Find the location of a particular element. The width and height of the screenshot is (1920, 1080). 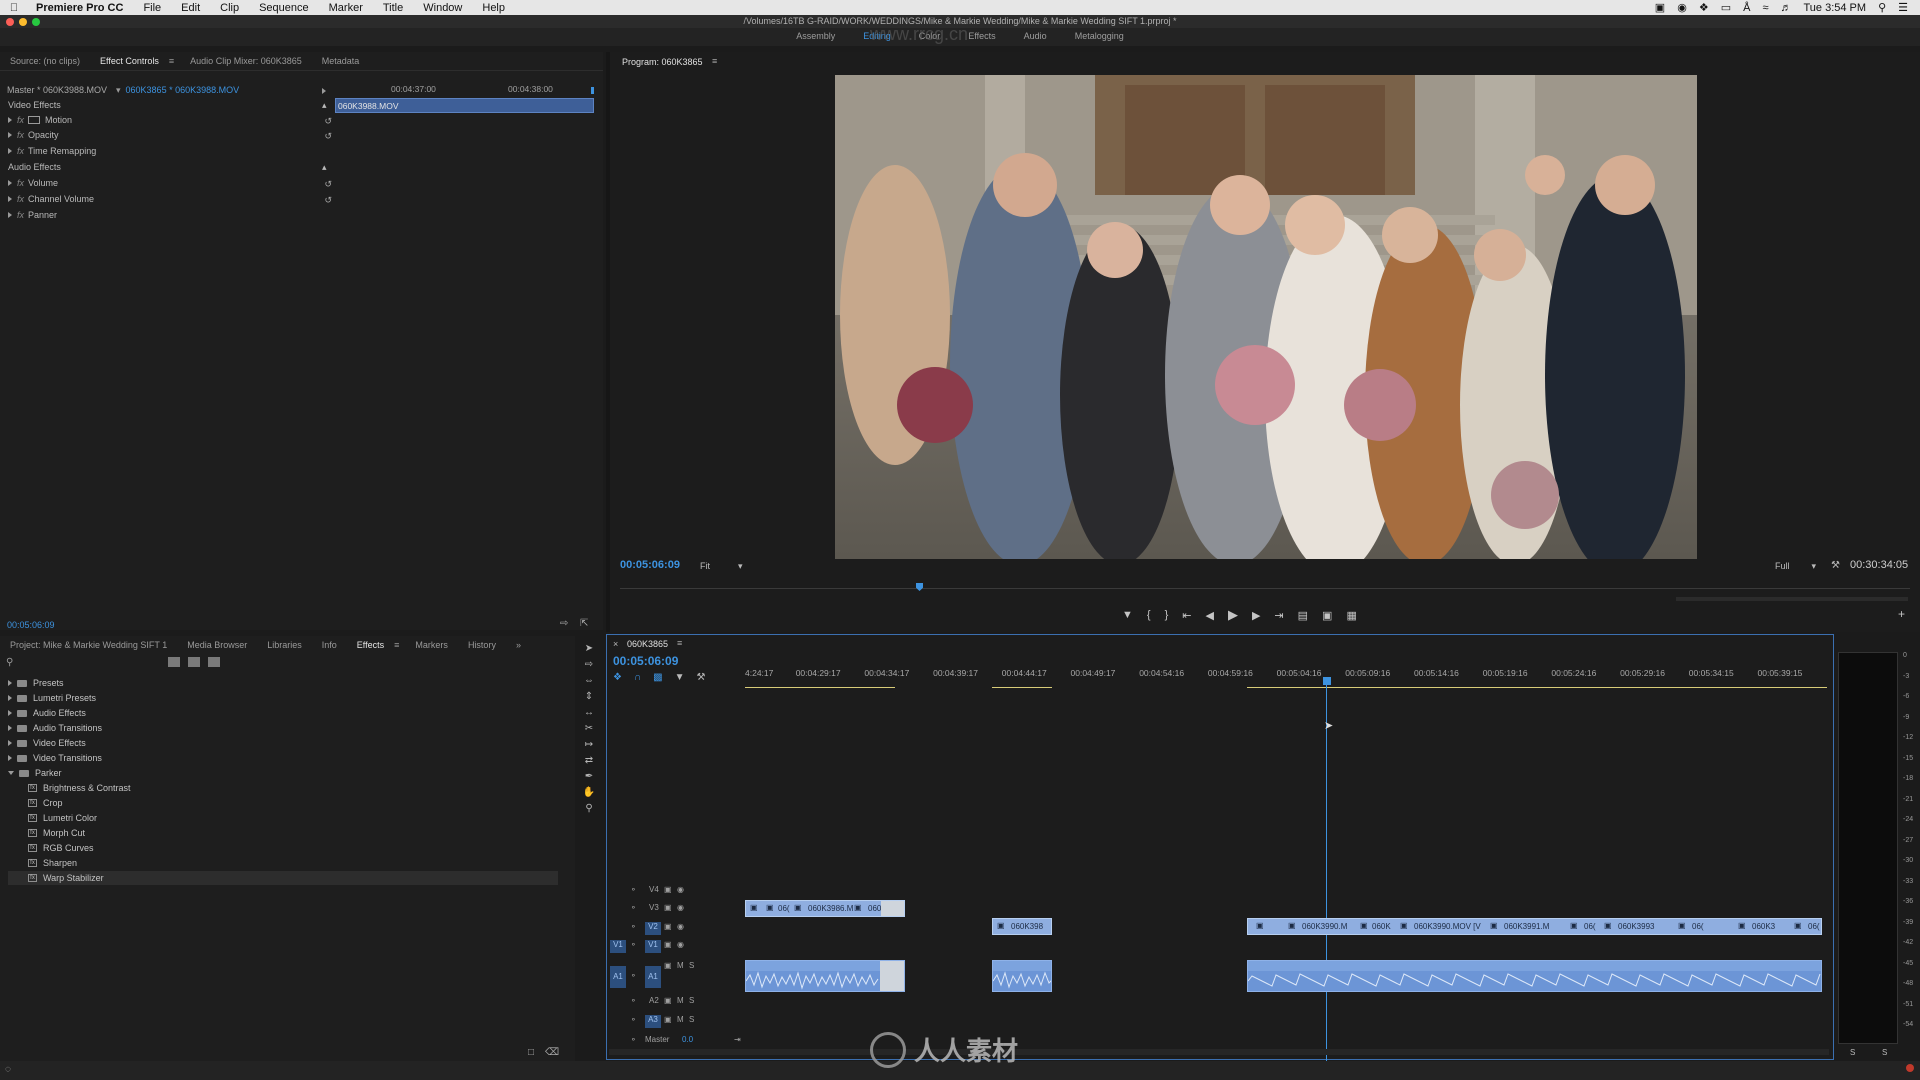

selection-tool-icon: ➤ is located at coordinates (589, 649).